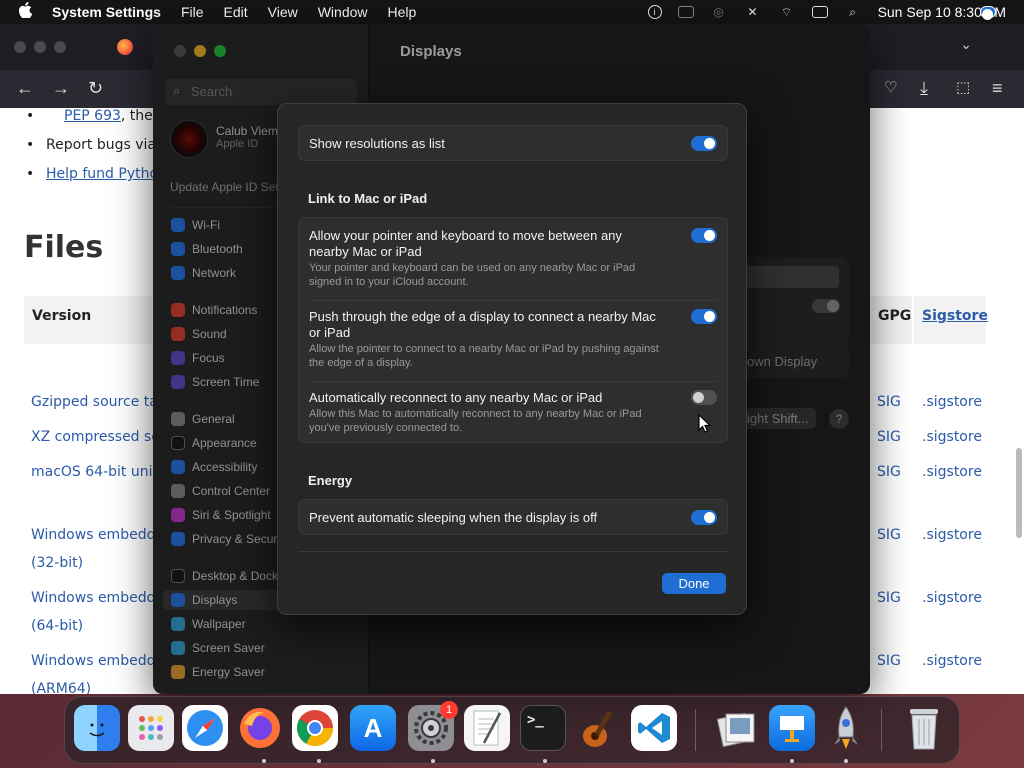  Describe the element at coordinates (988, 13) in the screenshot. I see `control-center-icon` at that location.